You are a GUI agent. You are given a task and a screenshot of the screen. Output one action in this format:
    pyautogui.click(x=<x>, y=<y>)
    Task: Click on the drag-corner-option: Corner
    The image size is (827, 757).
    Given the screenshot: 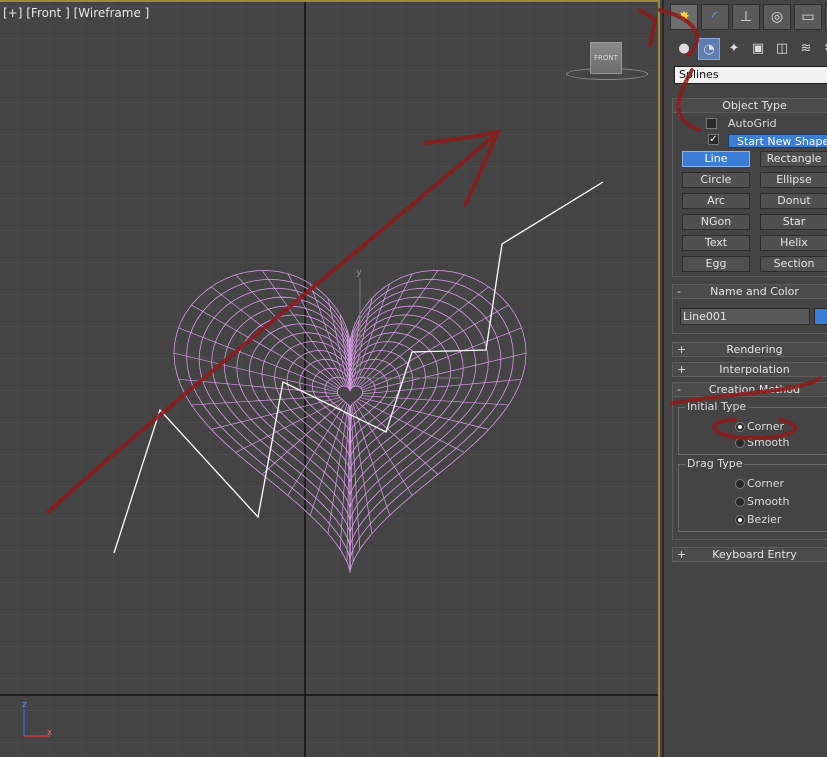 What is the action you would take?
    pyautogui.click(x=760, y=484)
    